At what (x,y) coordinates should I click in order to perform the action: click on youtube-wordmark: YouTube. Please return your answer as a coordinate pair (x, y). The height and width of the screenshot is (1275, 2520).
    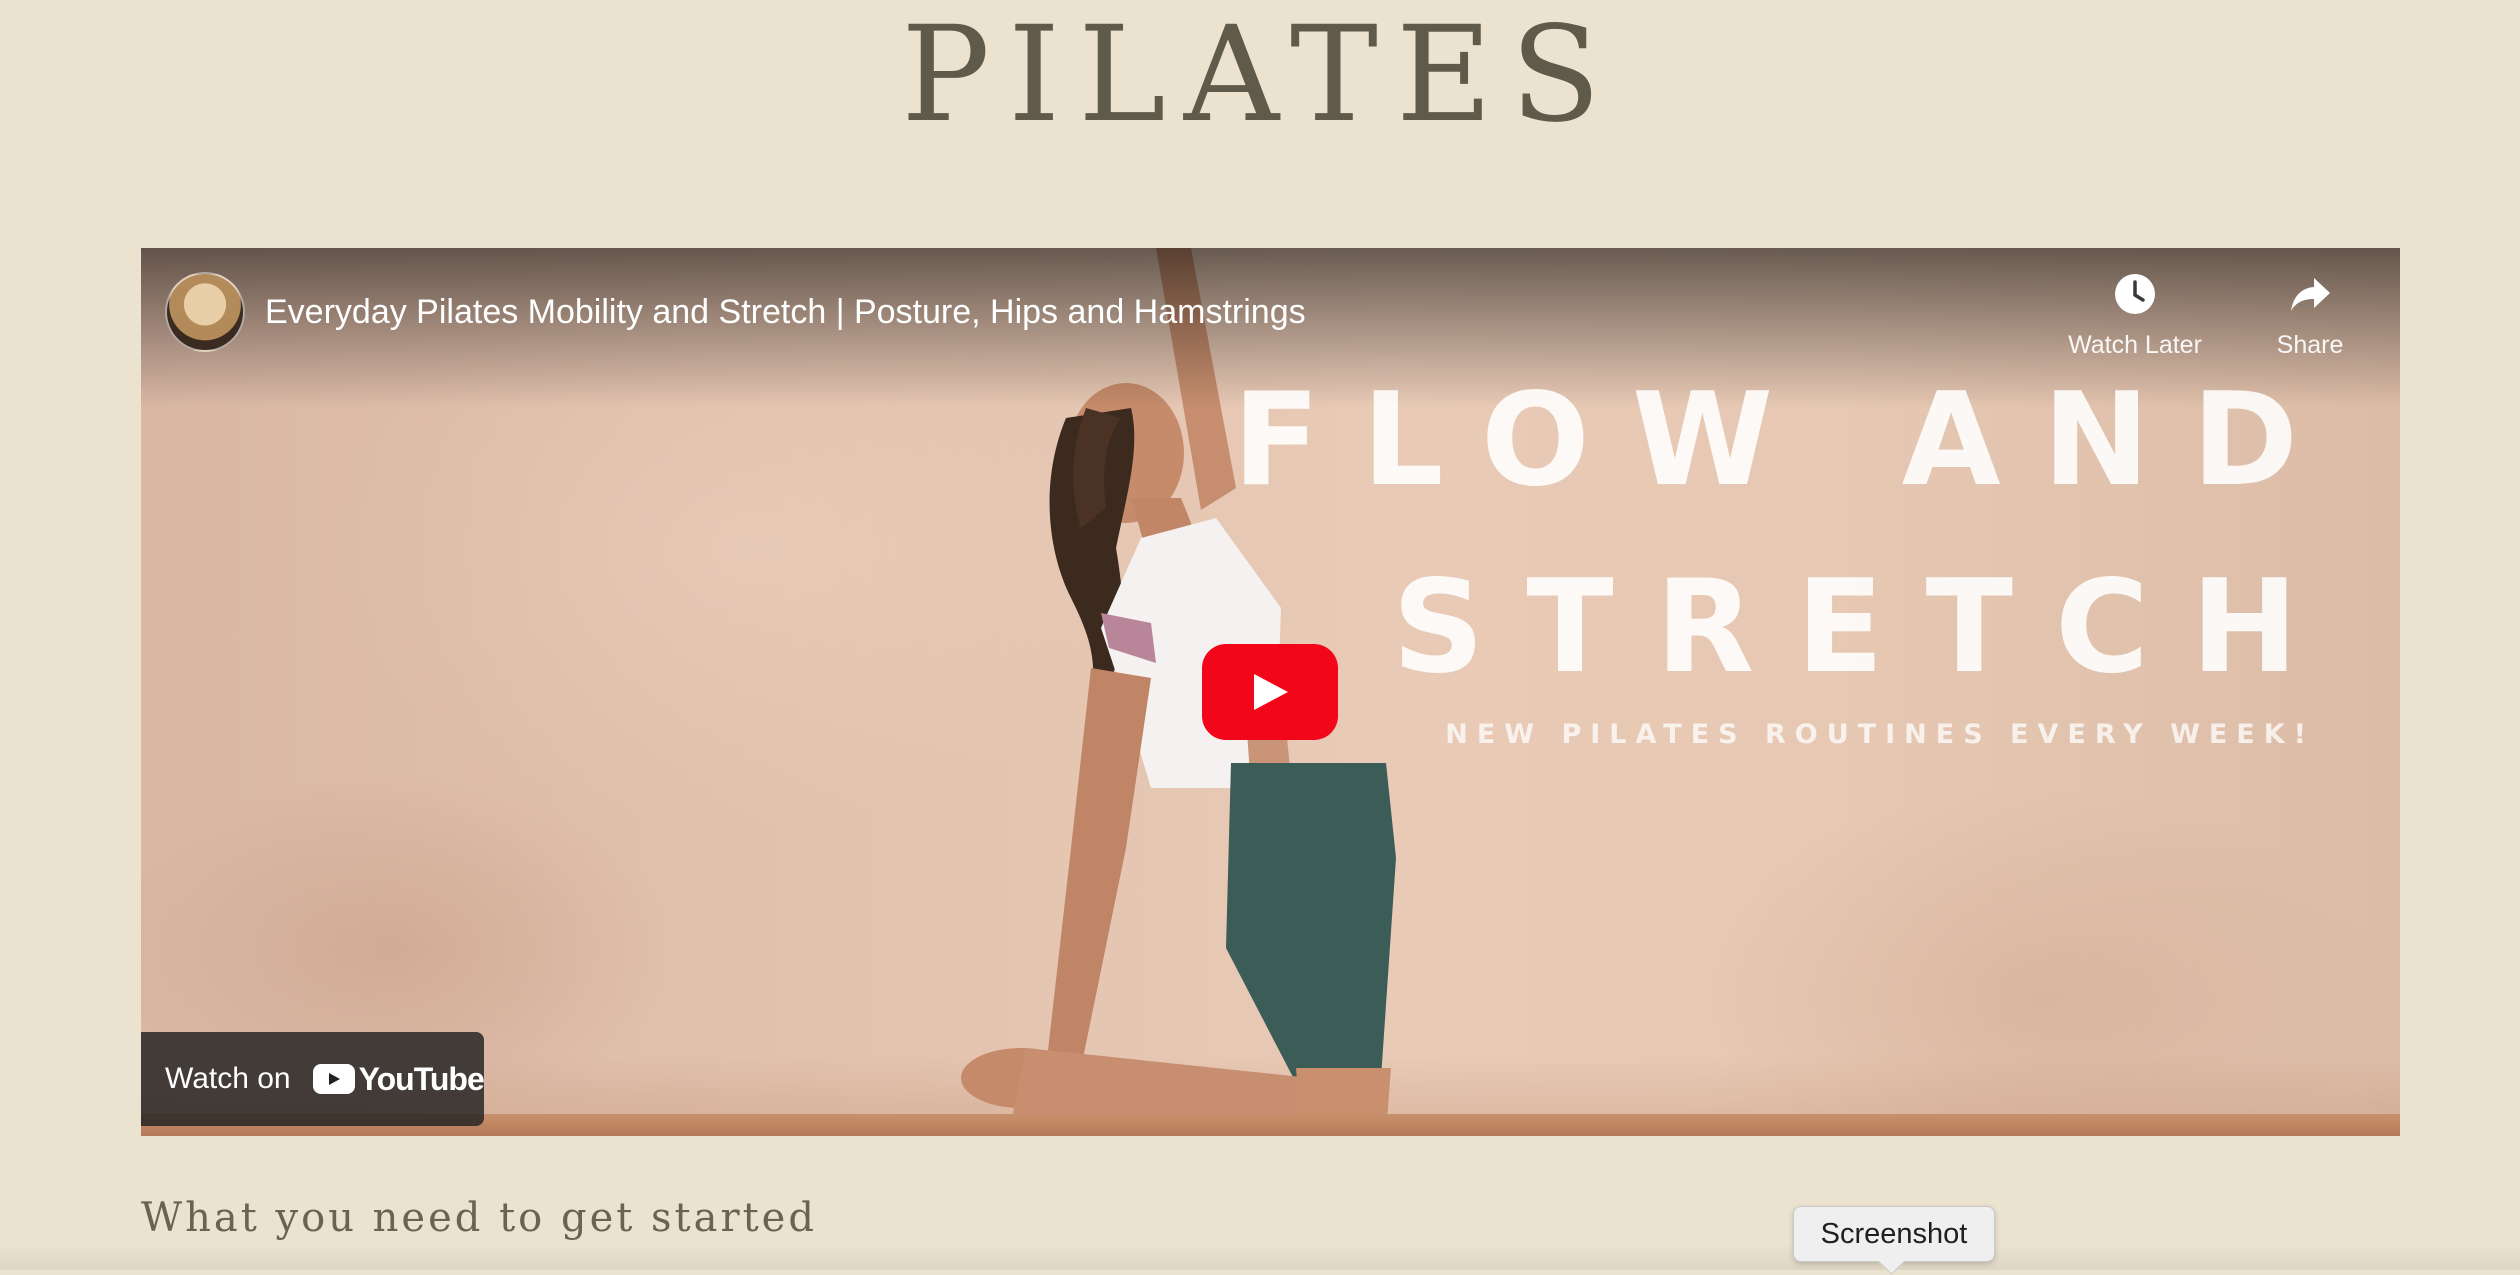
    Looking at the image, I should click on (421, 1078).